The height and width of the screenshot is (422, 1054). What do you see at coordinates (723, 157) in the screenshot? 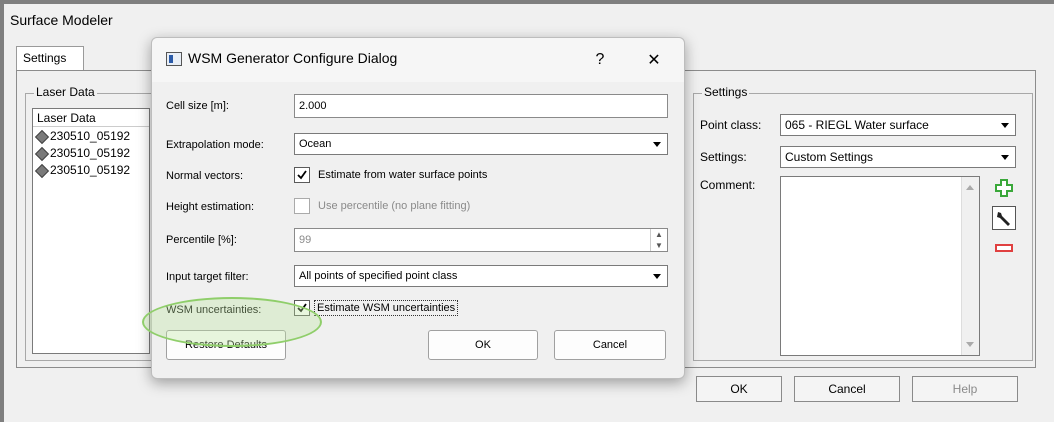
I see `settings-label: Settings:` at bounding box center [723, 157].